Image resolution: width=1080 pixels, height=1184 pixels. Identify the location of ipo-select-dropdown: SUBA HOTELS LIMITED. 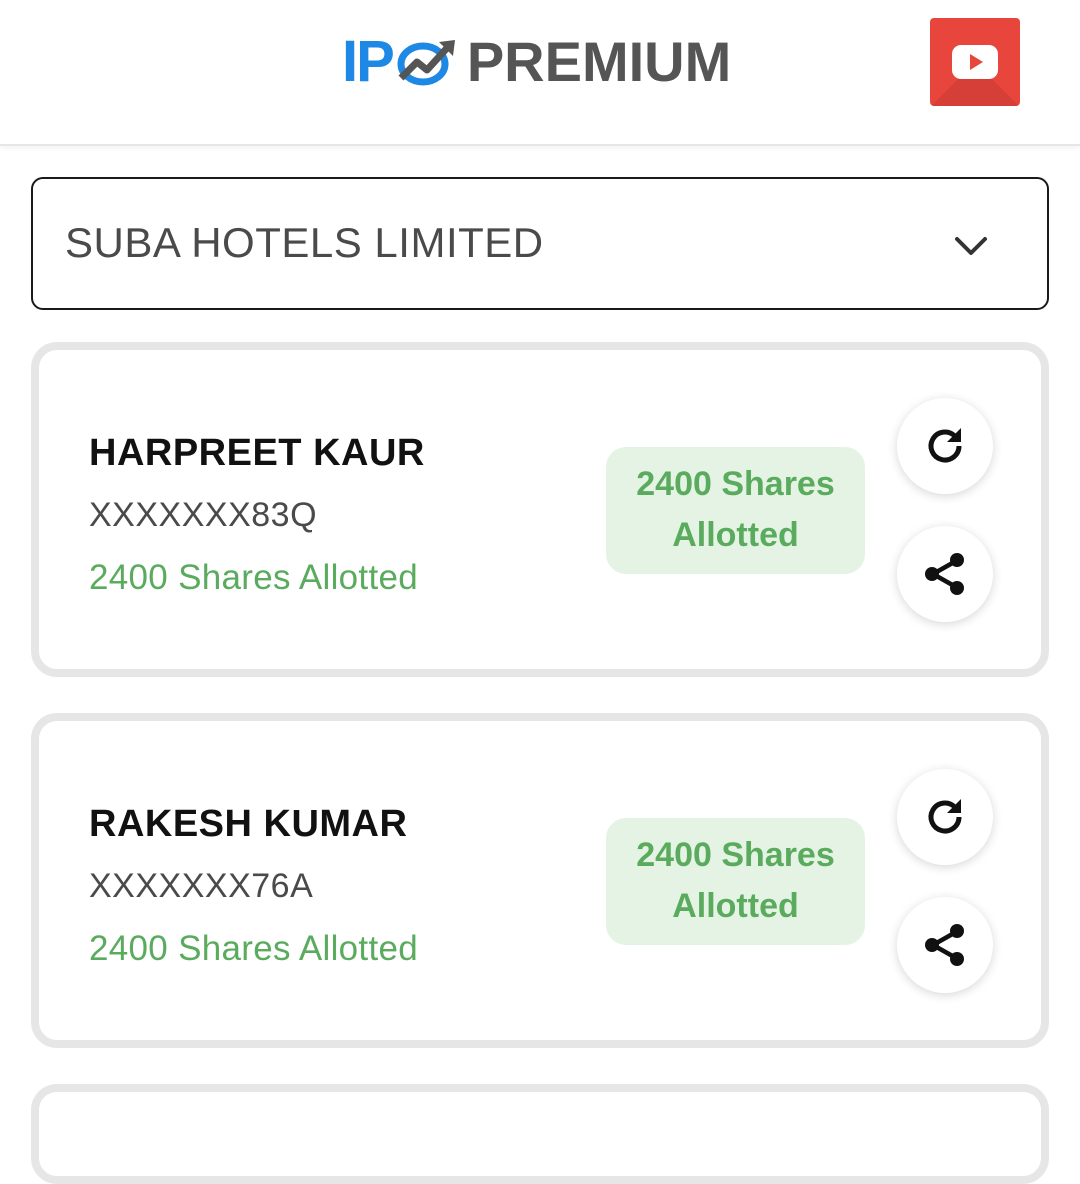
(540, 243).